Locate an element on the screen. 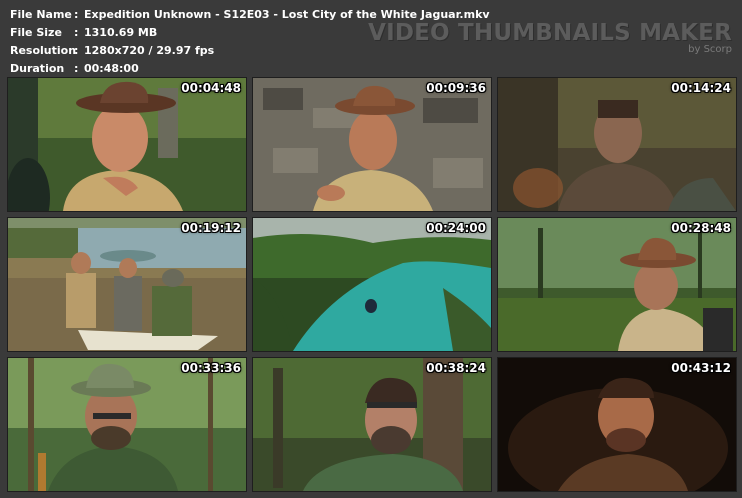 The image size is (742, 498). timestamp-label: 00:24:00 is located at coordinates (456, 228).